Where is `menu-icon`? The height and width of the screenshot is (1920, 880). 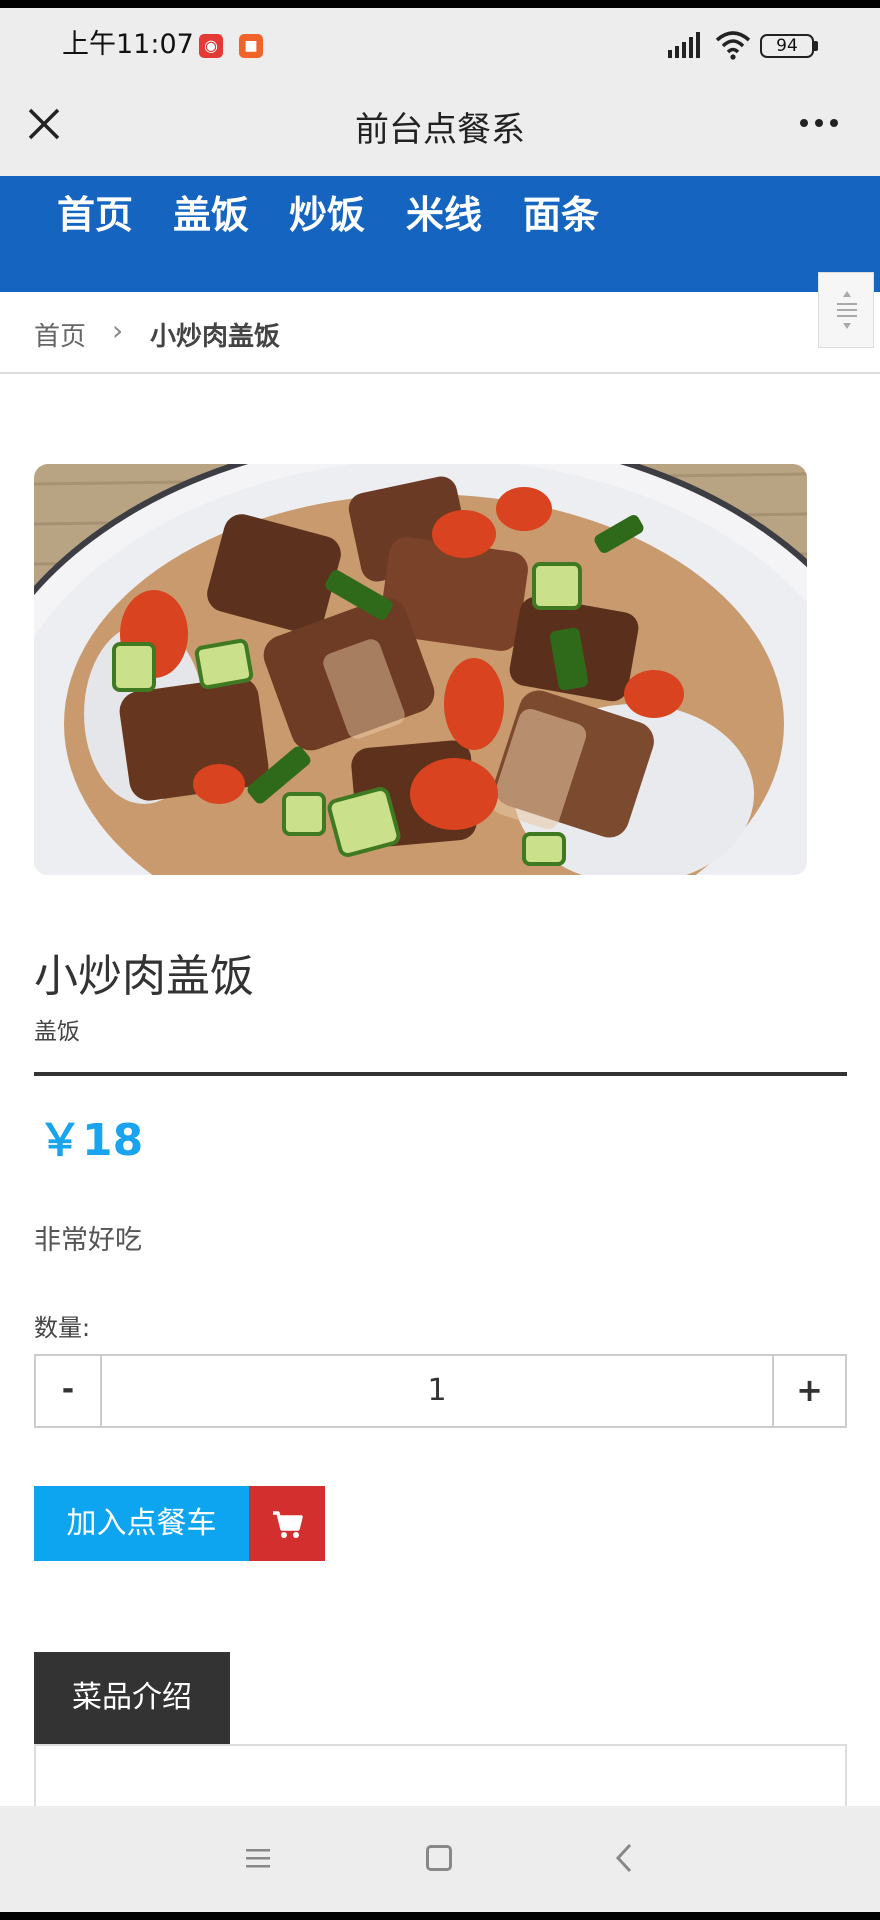 menu-icon is located at coordinates (258, 1858).